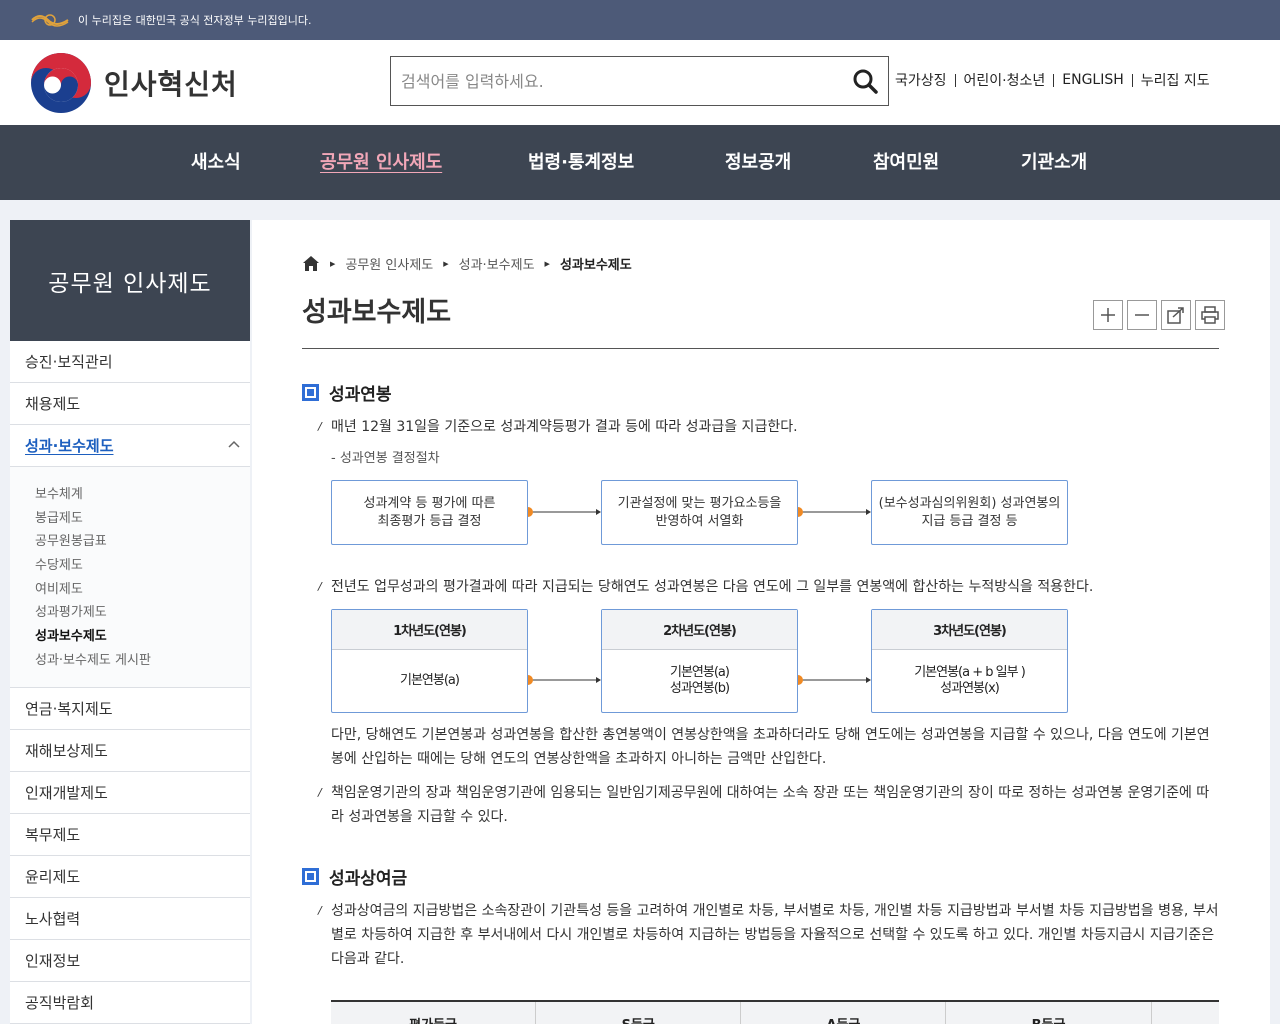 Image resolution: width=1280 pixels, height=1024 pixels. Describe the element at coordinates (1185, 1013) in the screenshot. I see `table-header-cell` at that location.